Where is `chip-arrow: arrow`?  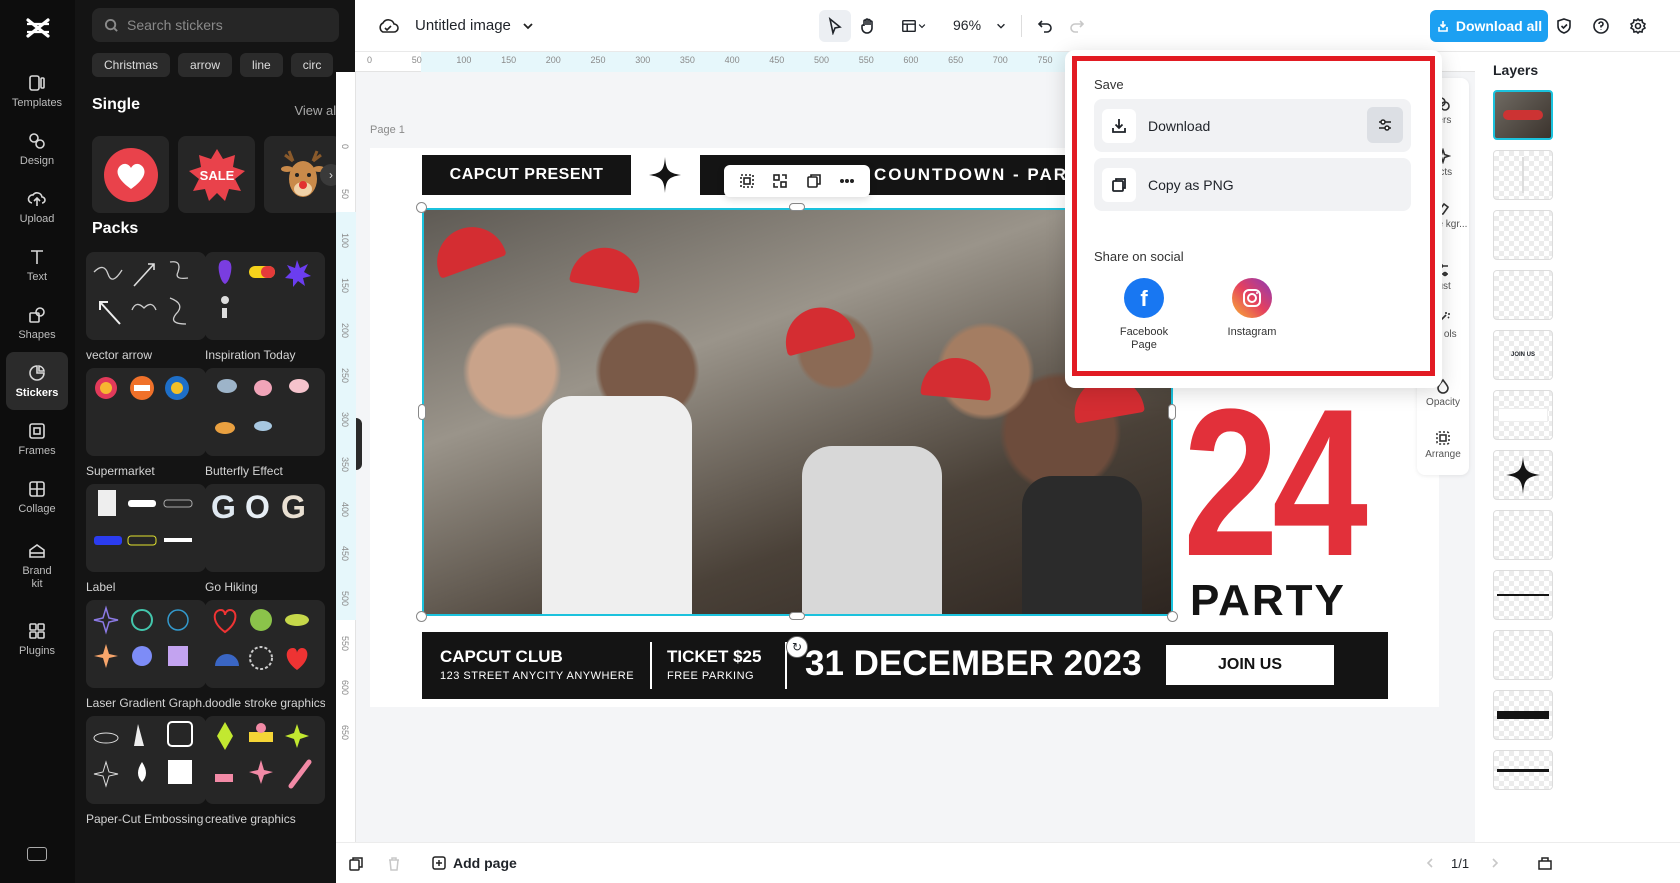 chip-arrow: arrow is located at coordinates (205, 65).